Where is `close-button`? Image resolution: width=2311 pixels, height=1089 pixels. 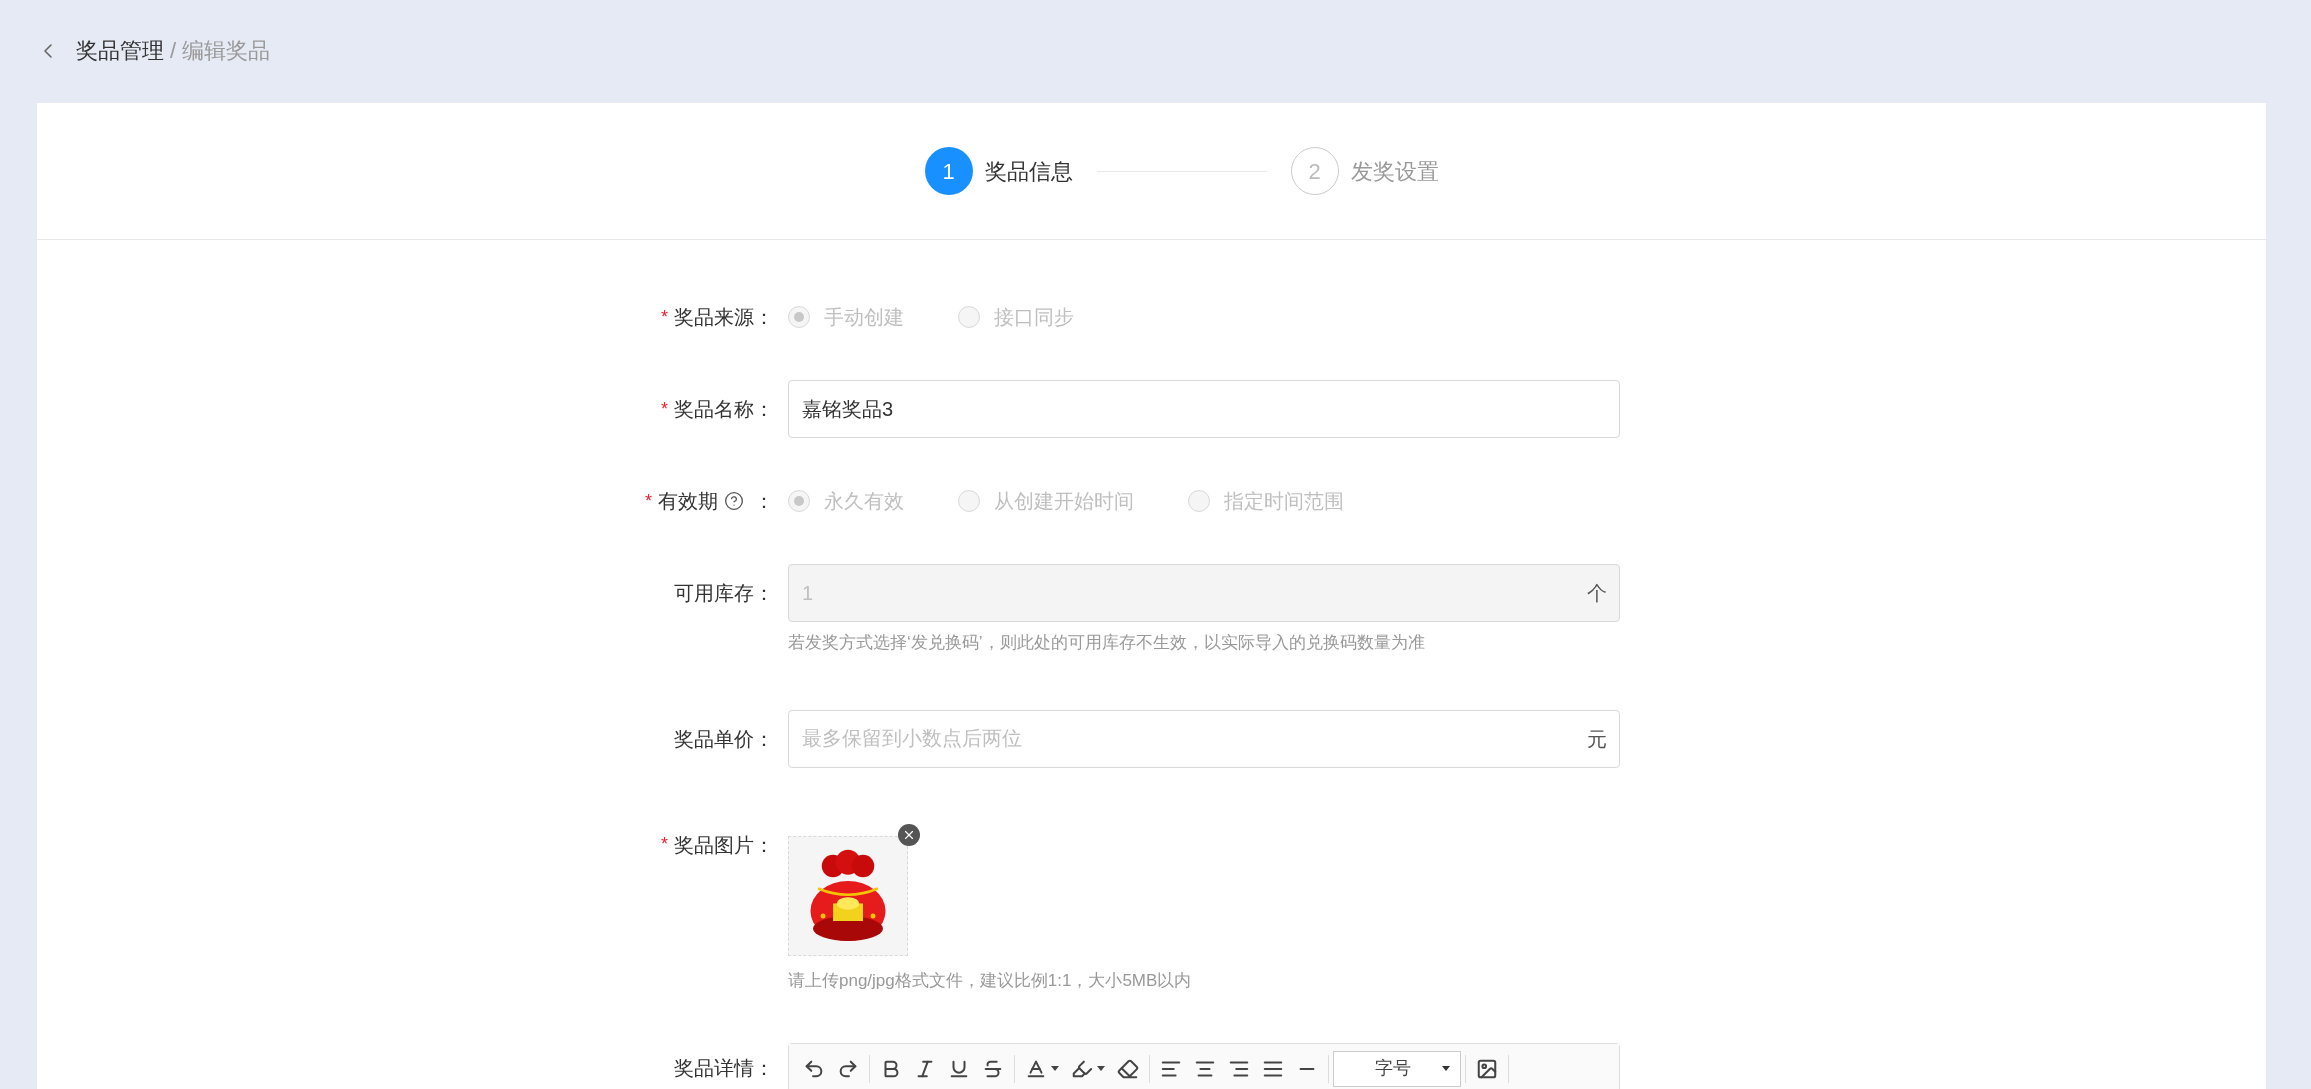
close-button is located at coordinates (909, 834).